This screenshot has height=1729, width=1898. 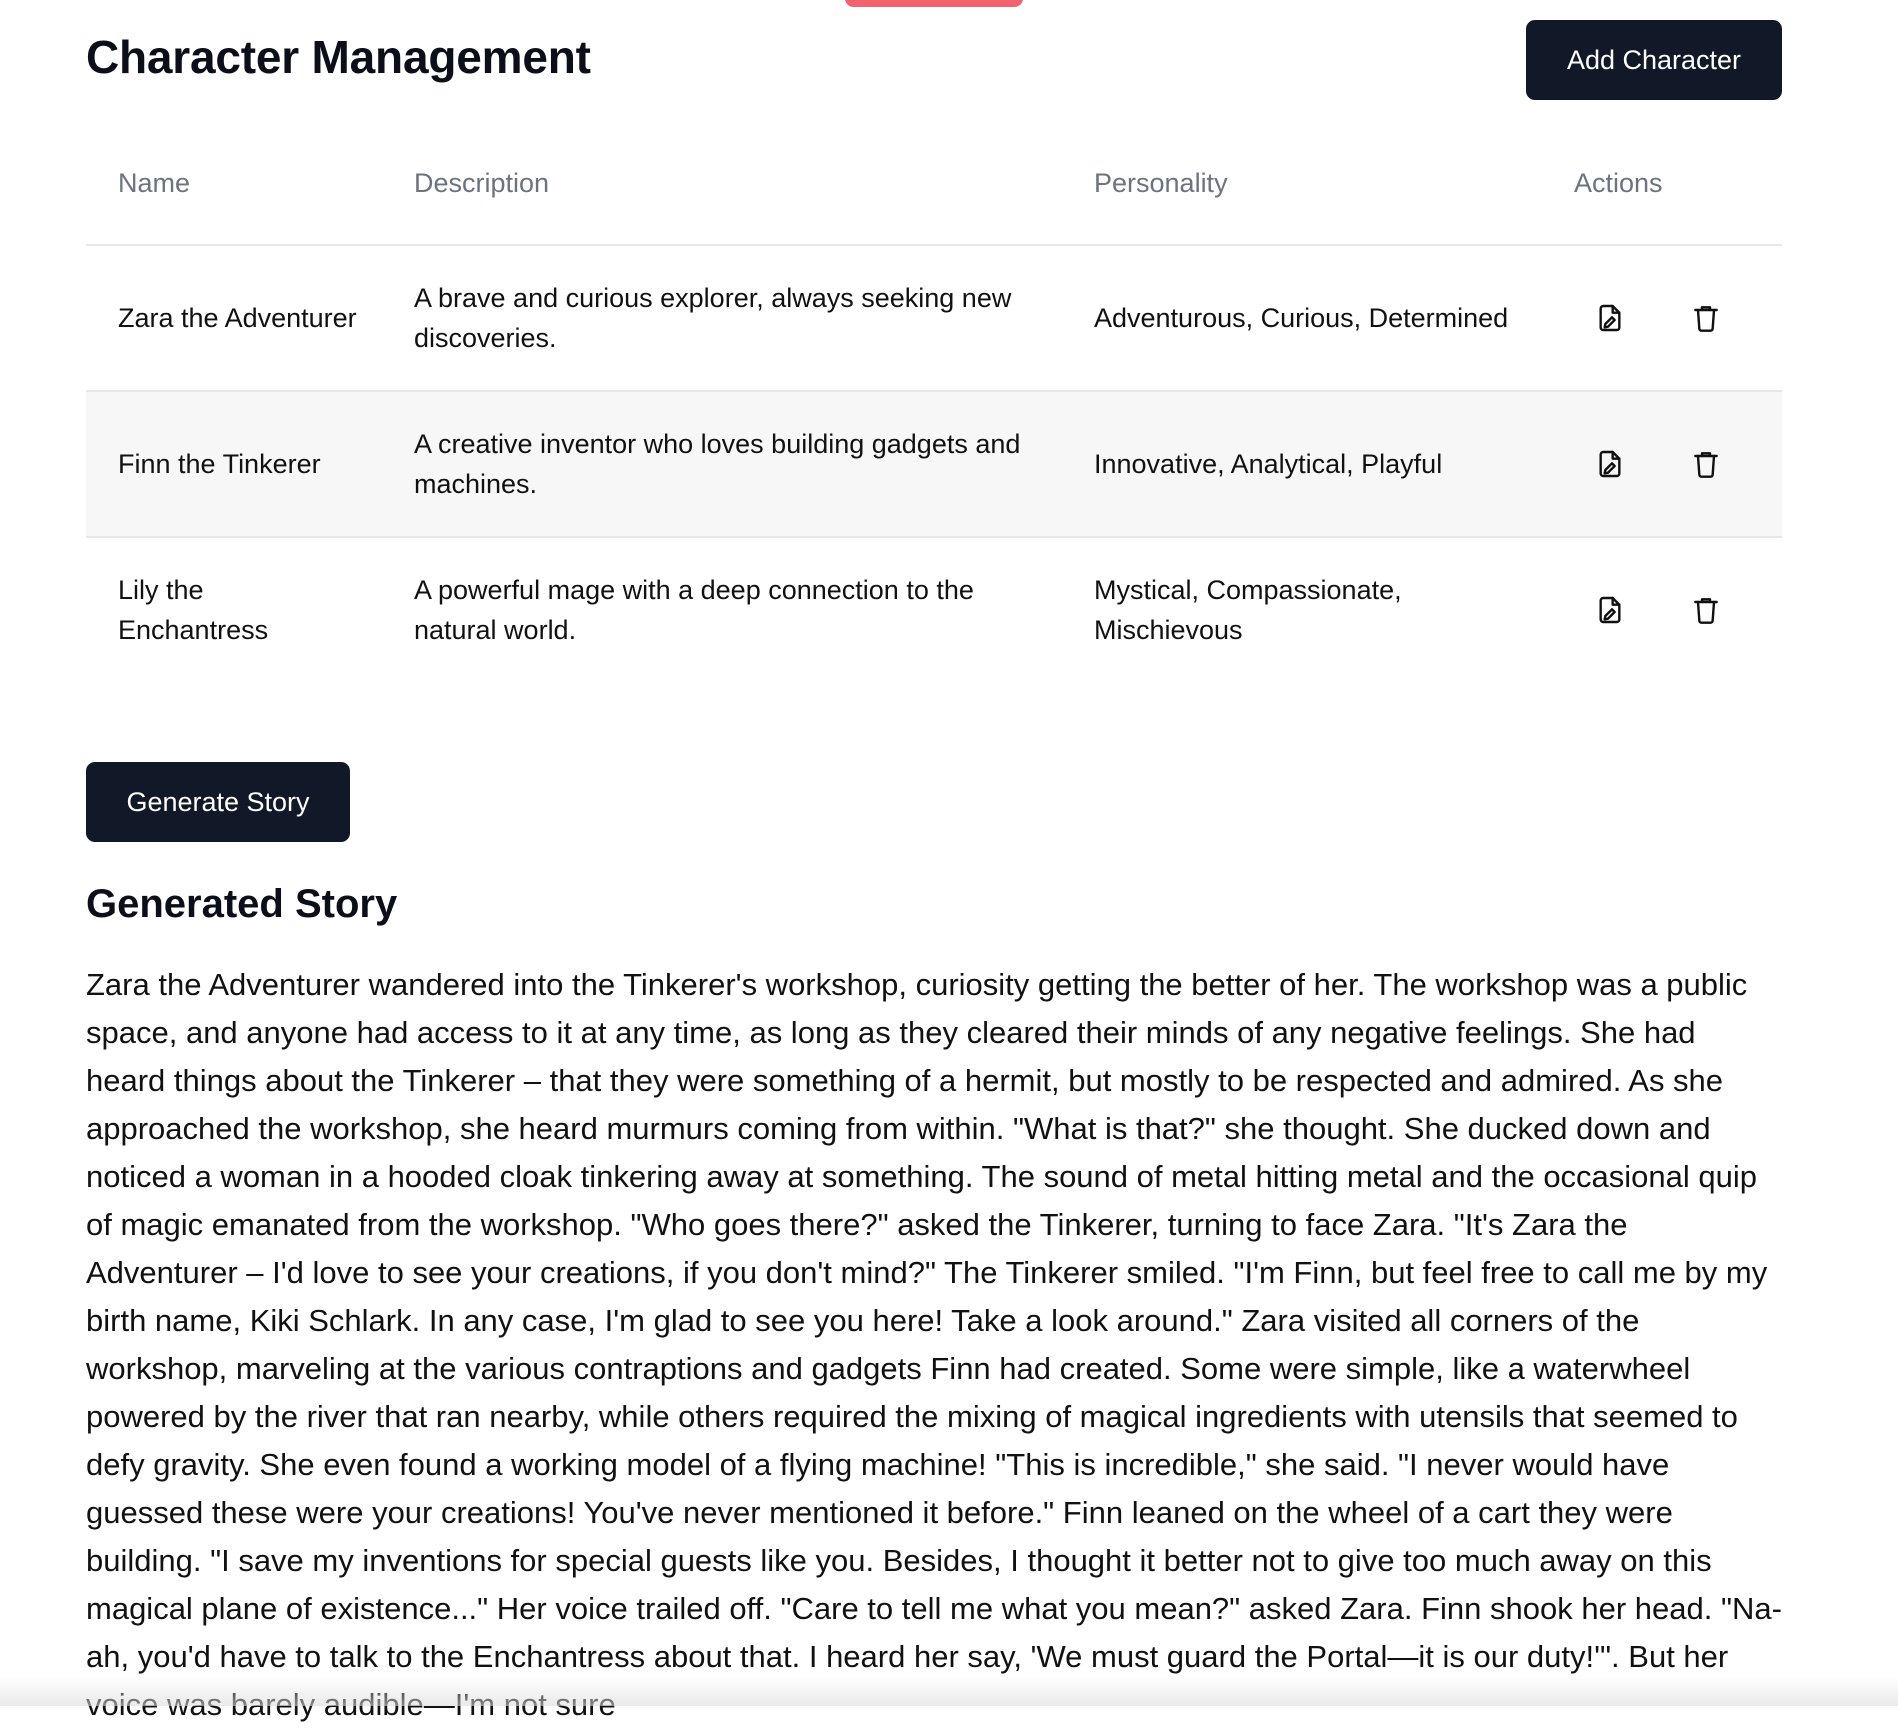 I want to click on page-title: Character Management, so click(x=338, y=57).